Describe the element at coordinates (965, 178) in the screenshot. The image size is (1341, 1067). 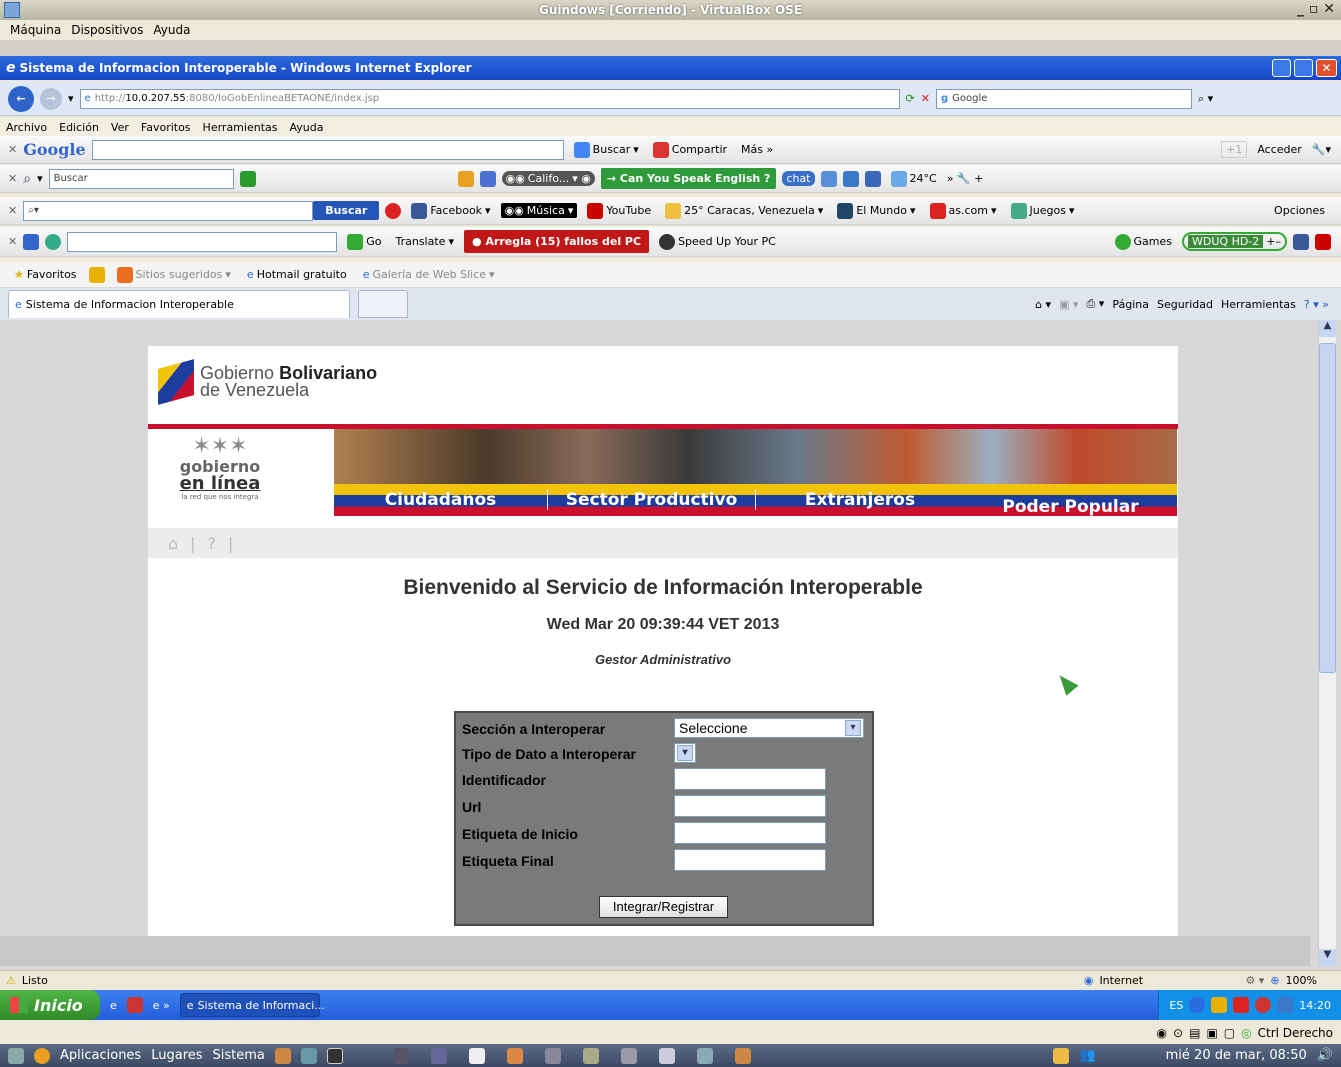
I see `more-icon: » 🔧 +` at that location.